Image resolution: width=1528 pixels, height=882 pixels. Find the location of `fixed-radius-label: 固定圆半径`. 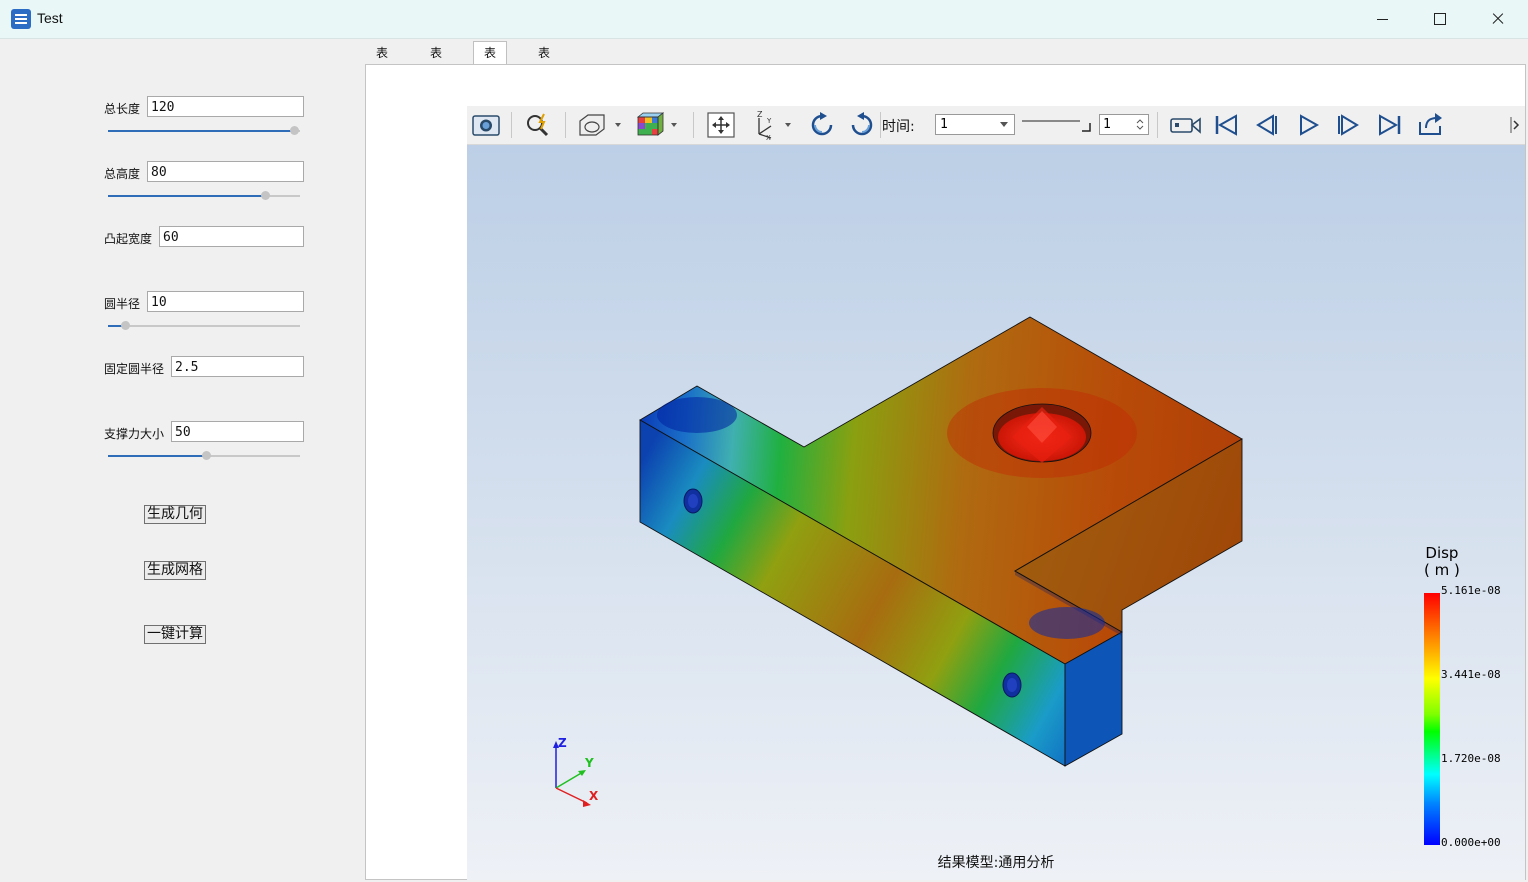

fixed-radius-label: 固定圆半径 is located at coordinates (134, 369).